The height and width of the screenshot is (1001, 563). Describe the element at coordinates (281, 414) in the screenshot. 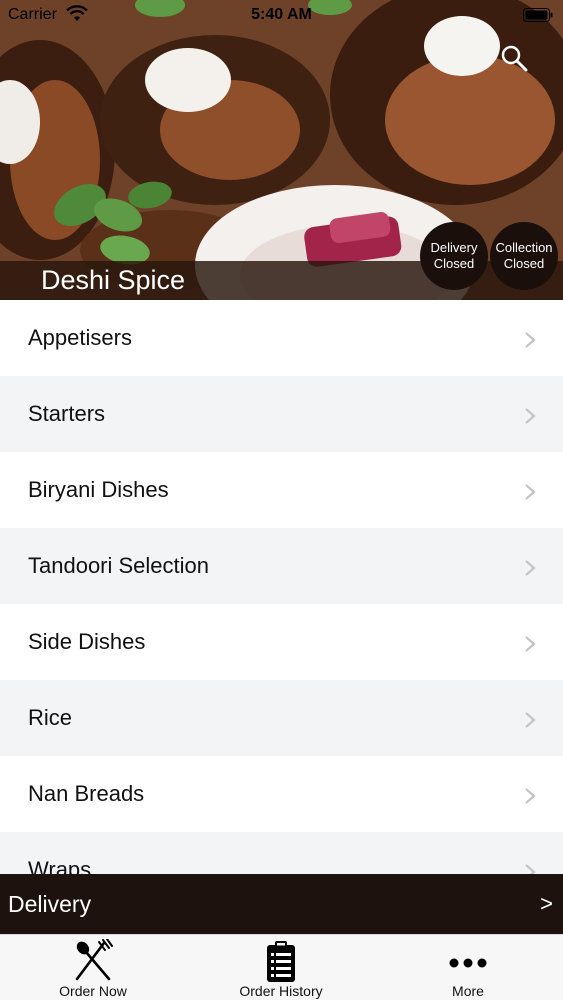

I see `menu-item-starters: Starters` at that location.